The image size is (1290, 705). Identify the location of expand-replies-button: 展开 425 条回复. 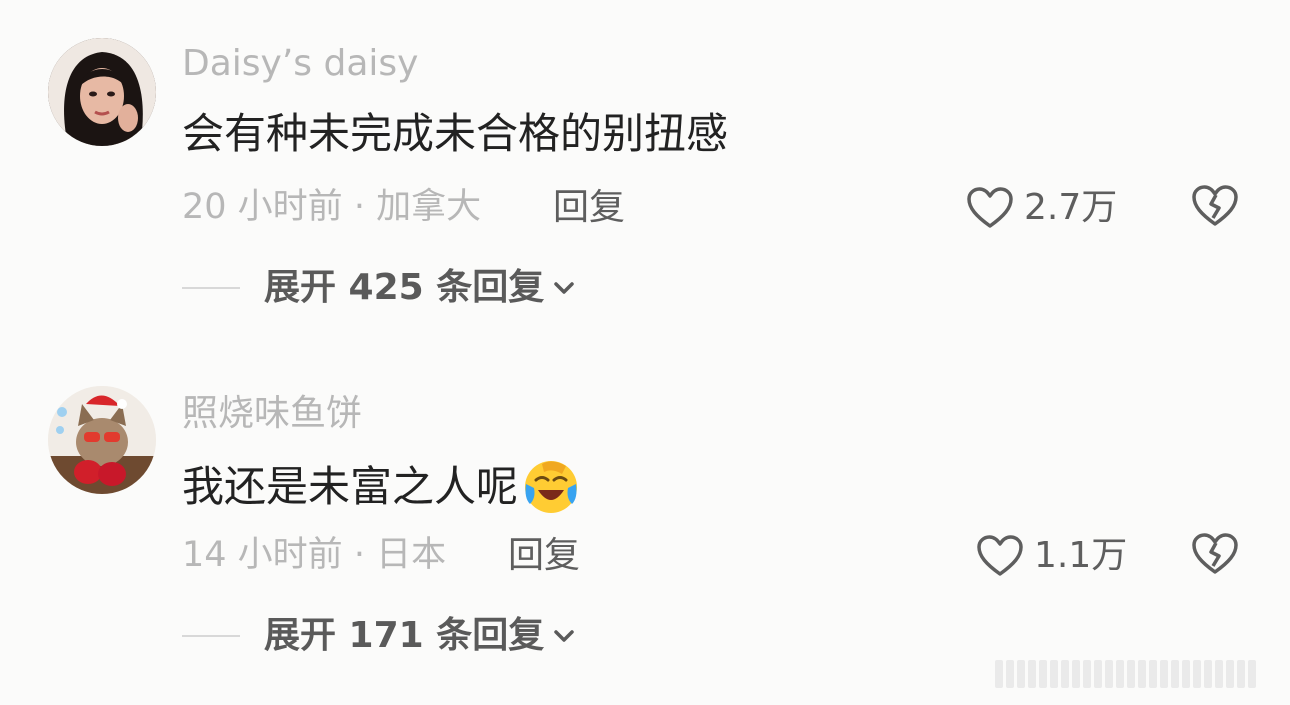
(379, 288).